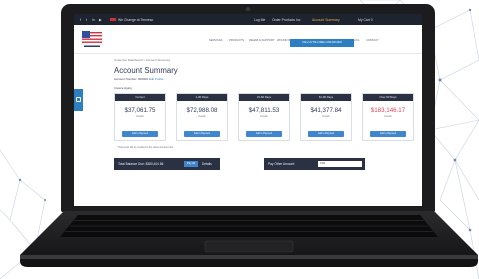 This screenshot has width=479, height=279. Describe the element at coordinates (259, 20) in the screenshot. I see `top-link-login: Log Me` at that location.